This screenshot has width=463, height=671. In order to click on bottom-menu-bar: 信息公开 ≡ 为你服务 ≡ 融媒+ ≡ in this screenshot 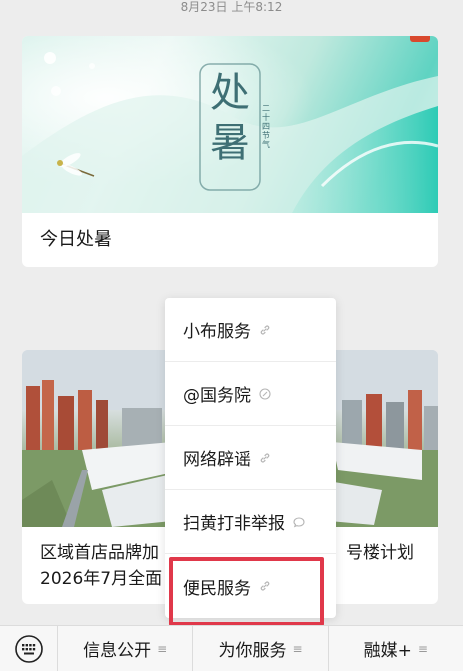, I will do `click(231, 648)`.